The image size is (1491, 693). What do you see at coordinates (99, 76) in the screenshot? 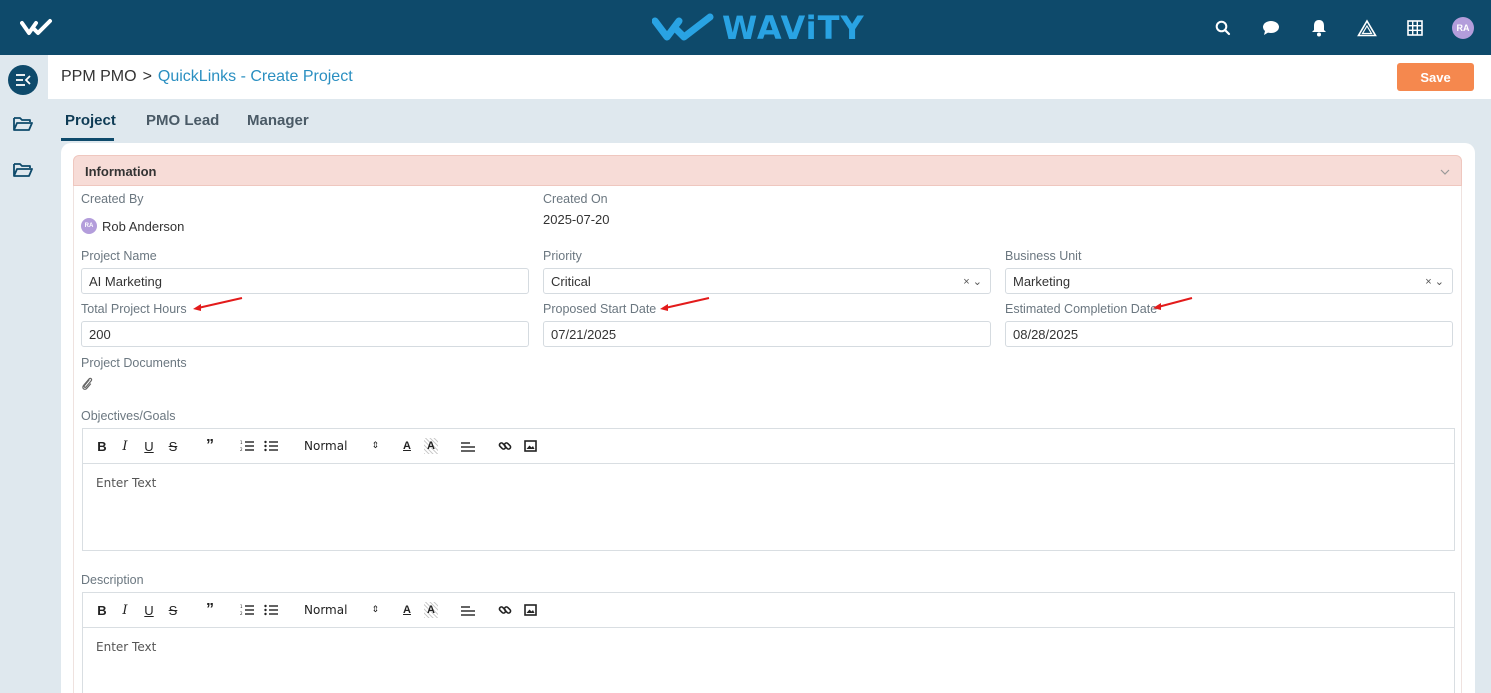
I see `breadcrumb-root: PPM PMO` at bounding box center [99, 76].